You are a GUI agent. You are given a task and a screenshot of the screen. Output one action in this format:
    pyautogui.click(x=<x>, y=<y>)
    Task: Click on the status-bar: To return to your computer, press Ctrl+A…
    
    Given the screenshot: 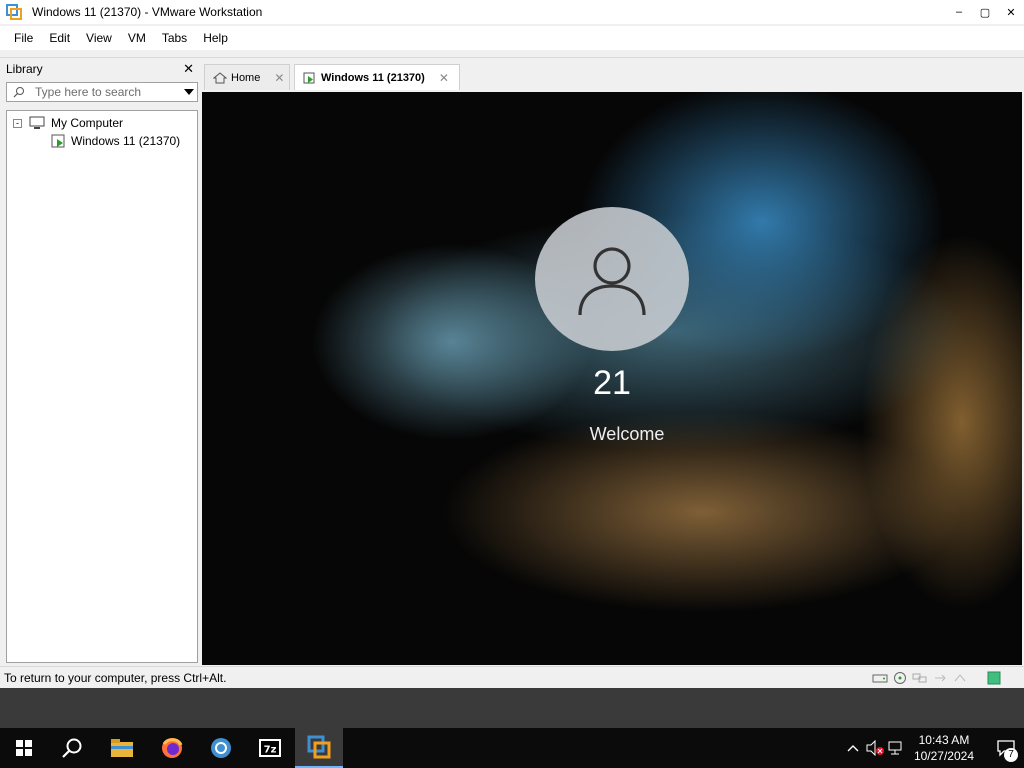 What is the action you would take?
    pyautogui.click(x=512, y=677)
    